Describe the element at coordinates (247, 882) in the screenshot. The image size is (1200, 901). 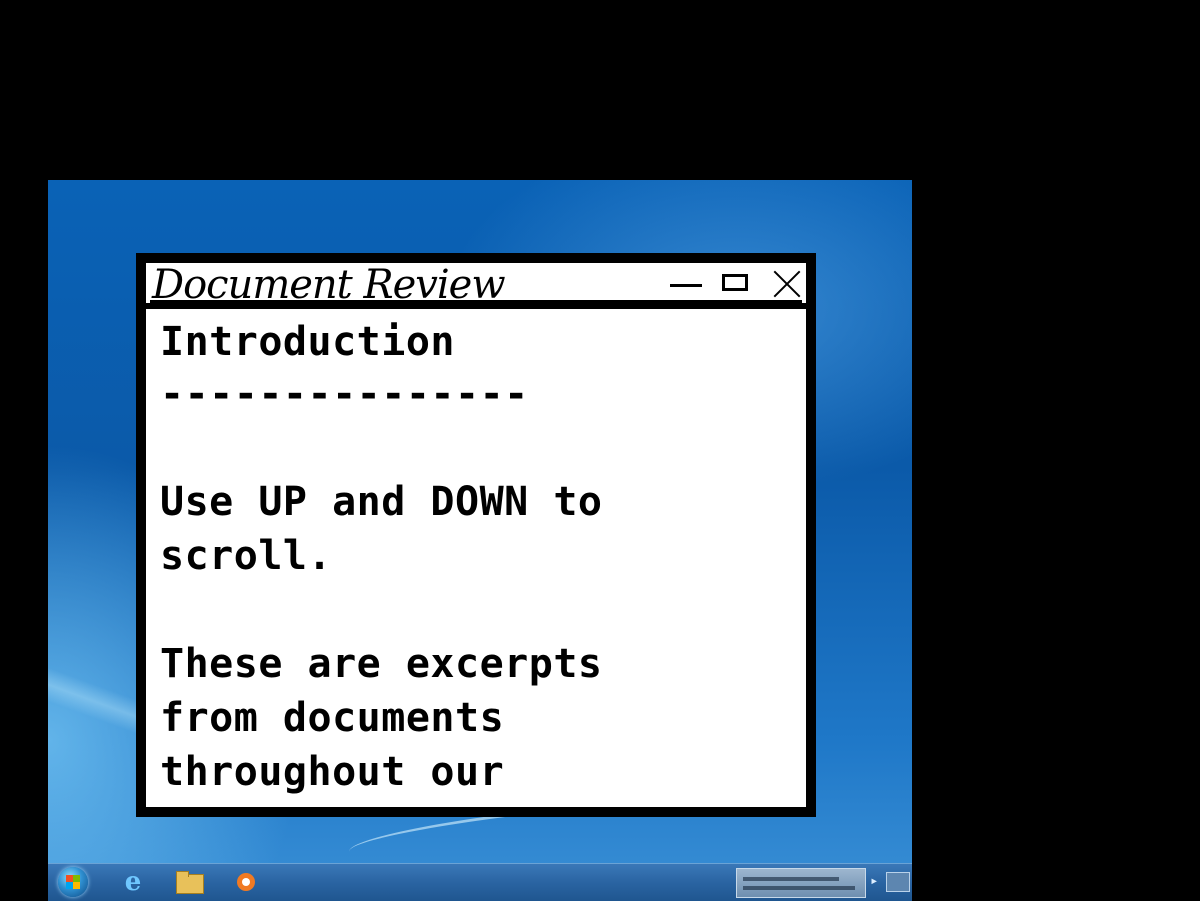
I see `media-player-icon` at that location.